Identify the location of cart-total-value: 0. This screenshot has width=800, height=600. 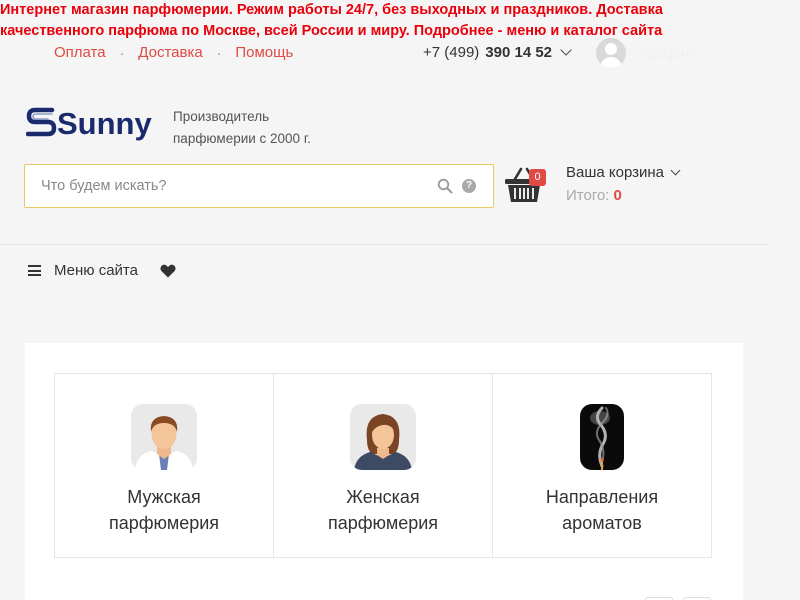
(617, 195).